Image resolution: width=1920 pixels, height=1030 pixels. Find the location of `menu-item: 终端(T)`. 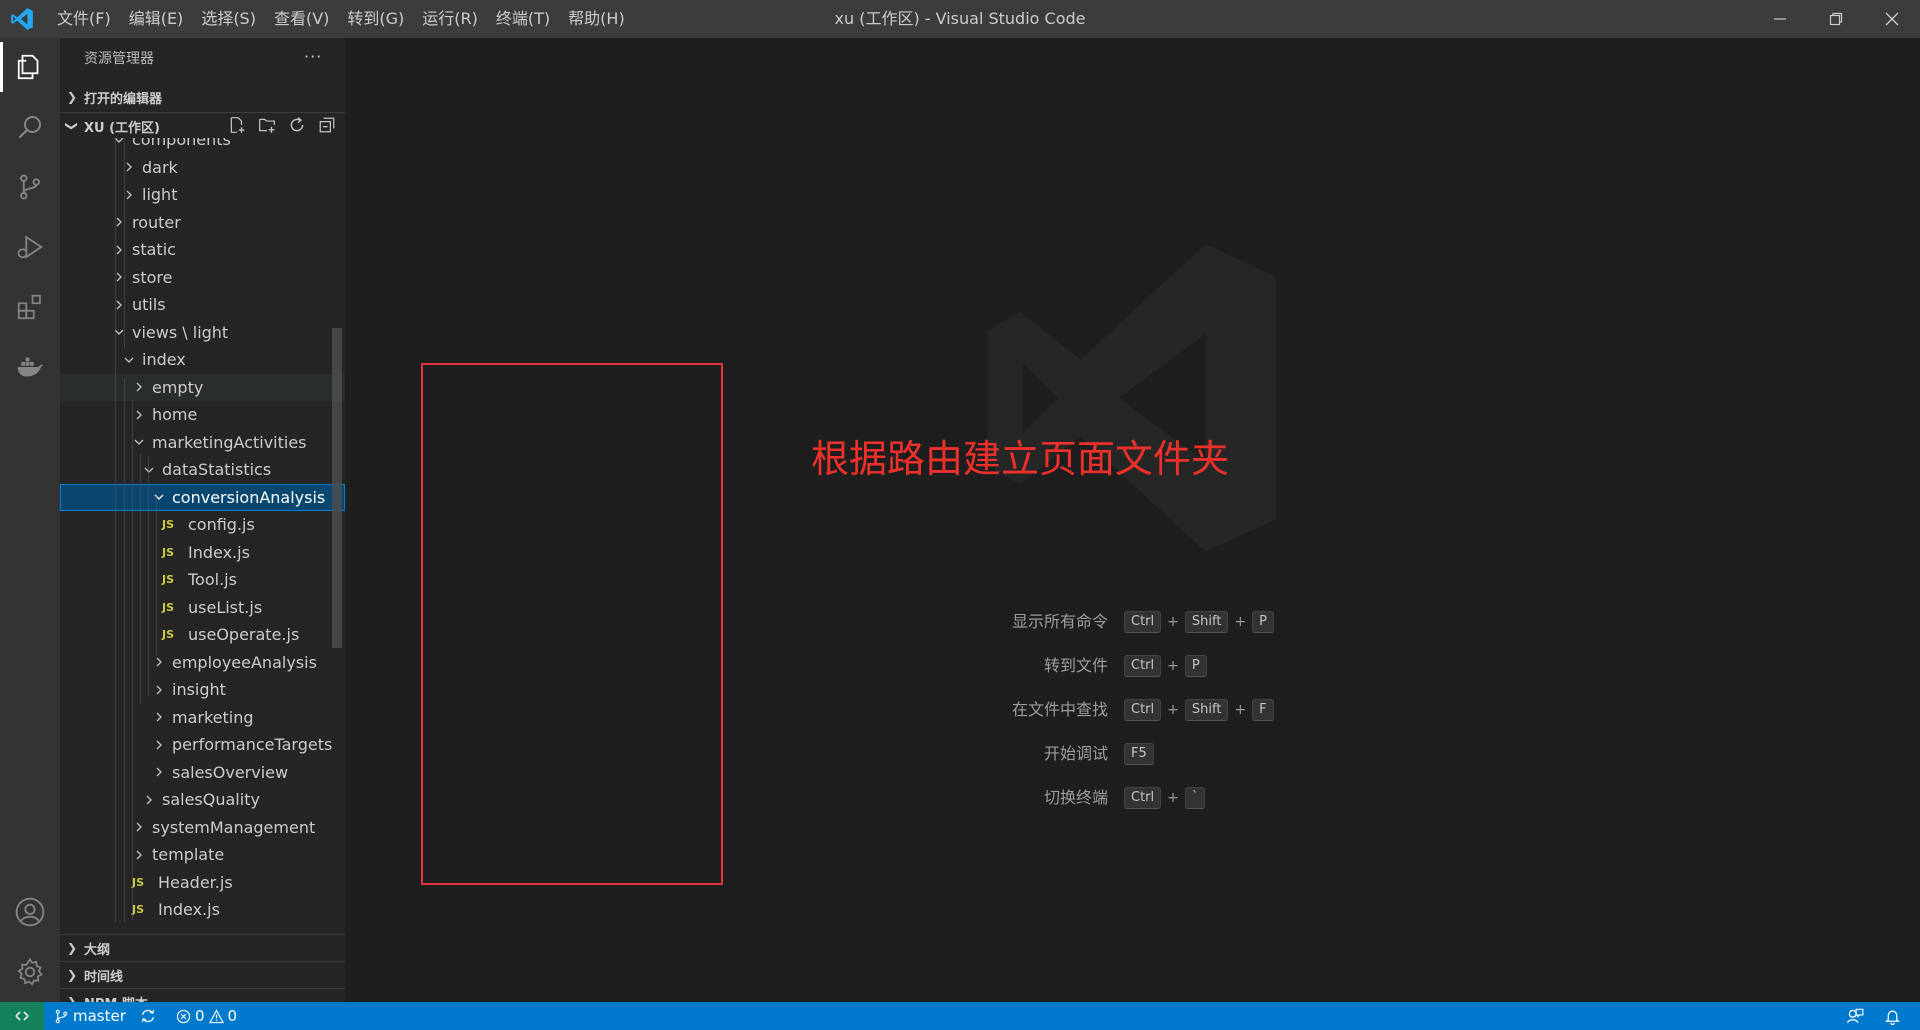

menu-item: 终端(T) is located at coordinates (523, 19).